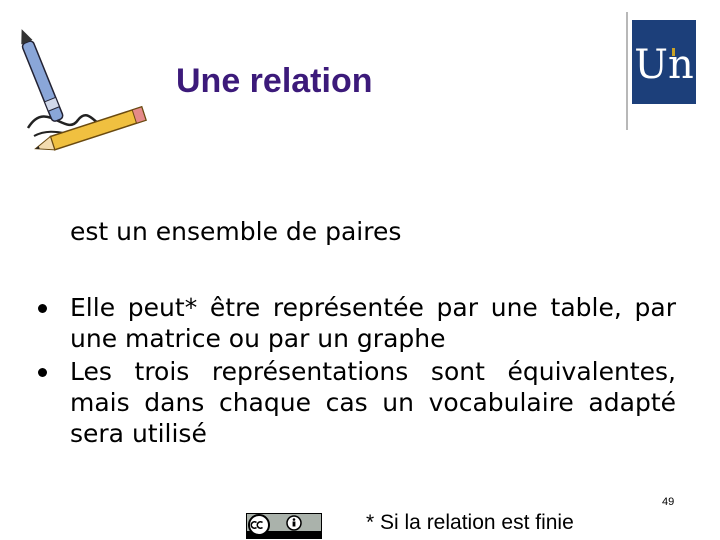 This screenshot has height=540, width=720. I want to click on logo-divider, so click(627, 71).